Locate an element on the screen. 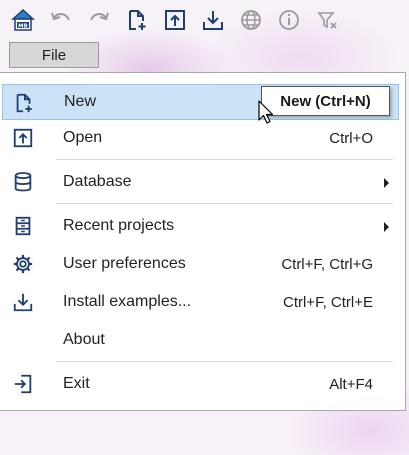 This screenshot has height=455, width=409. file-menu-tab: File is located at coordinates (54, 55).